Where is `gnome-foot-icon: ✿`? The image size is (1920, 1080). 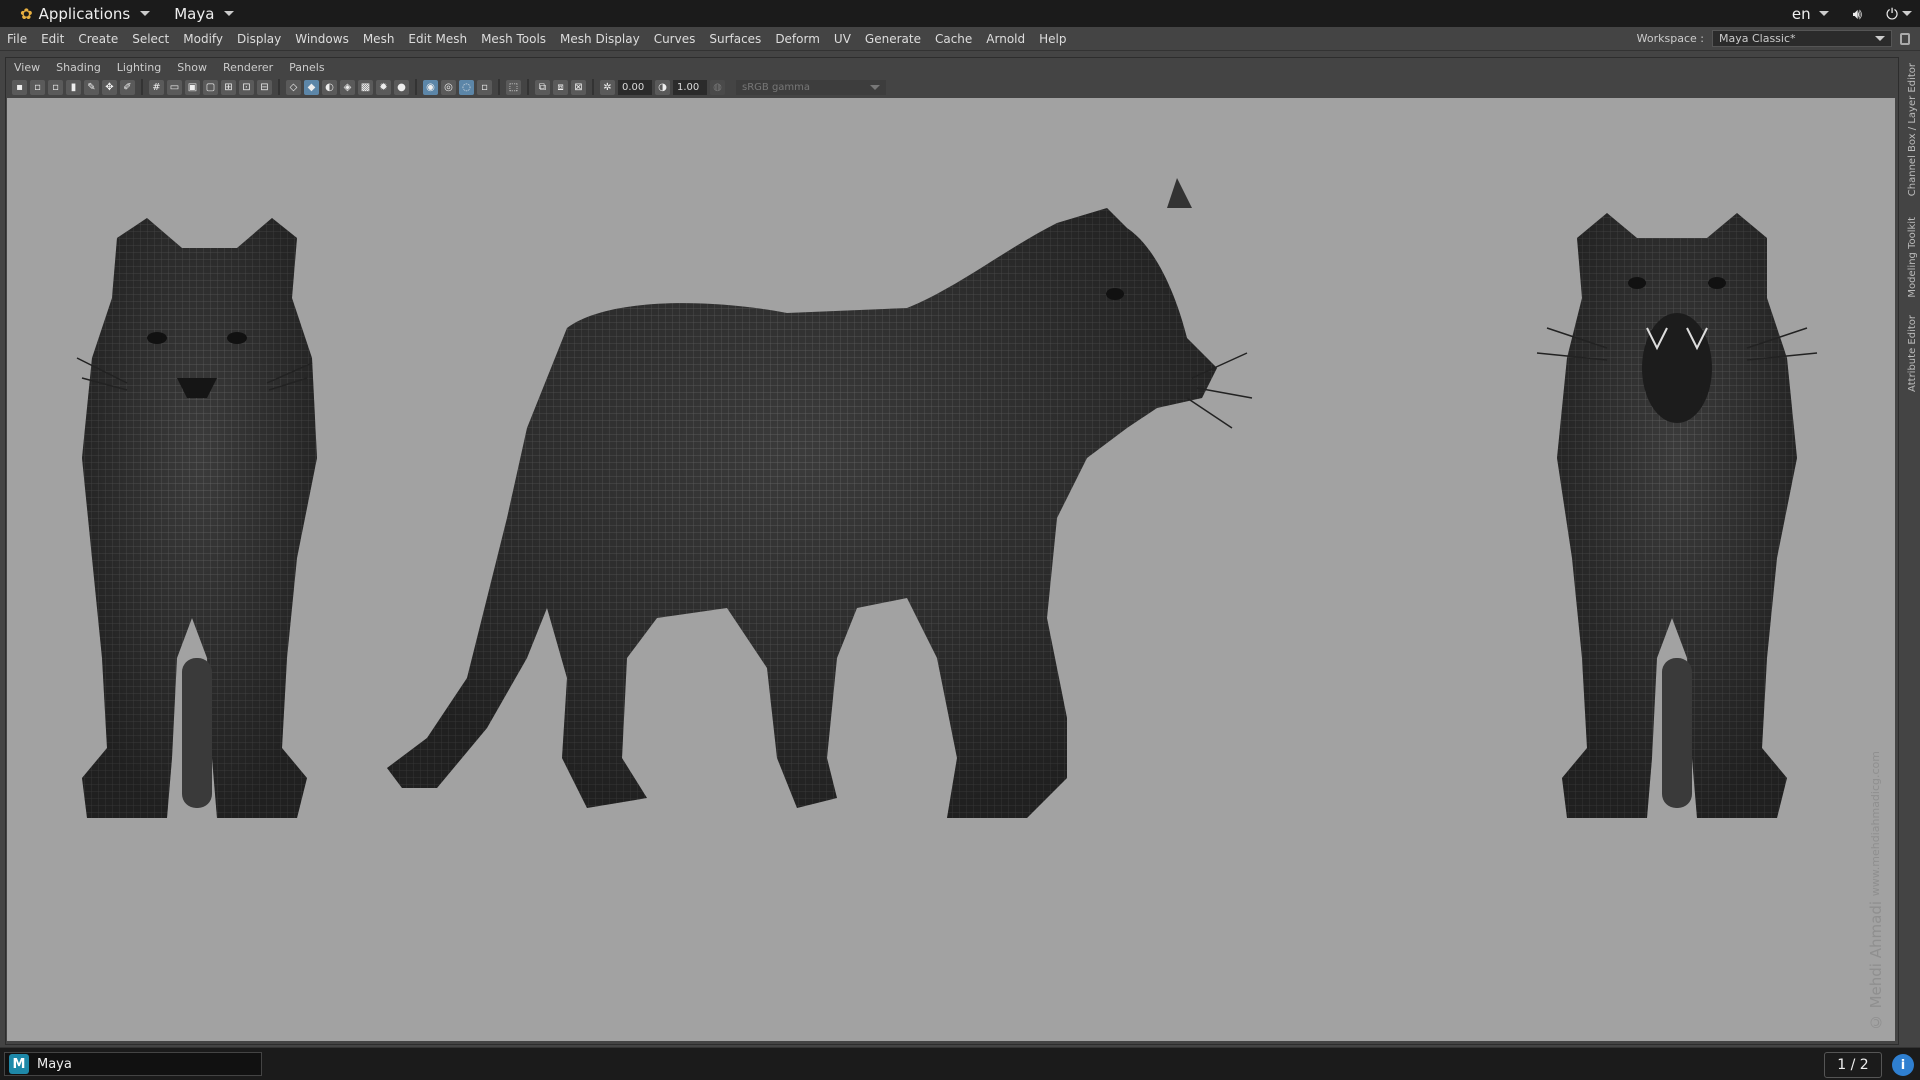 gnome-foot-icon: ✿ is located at coordinates (26, 13).